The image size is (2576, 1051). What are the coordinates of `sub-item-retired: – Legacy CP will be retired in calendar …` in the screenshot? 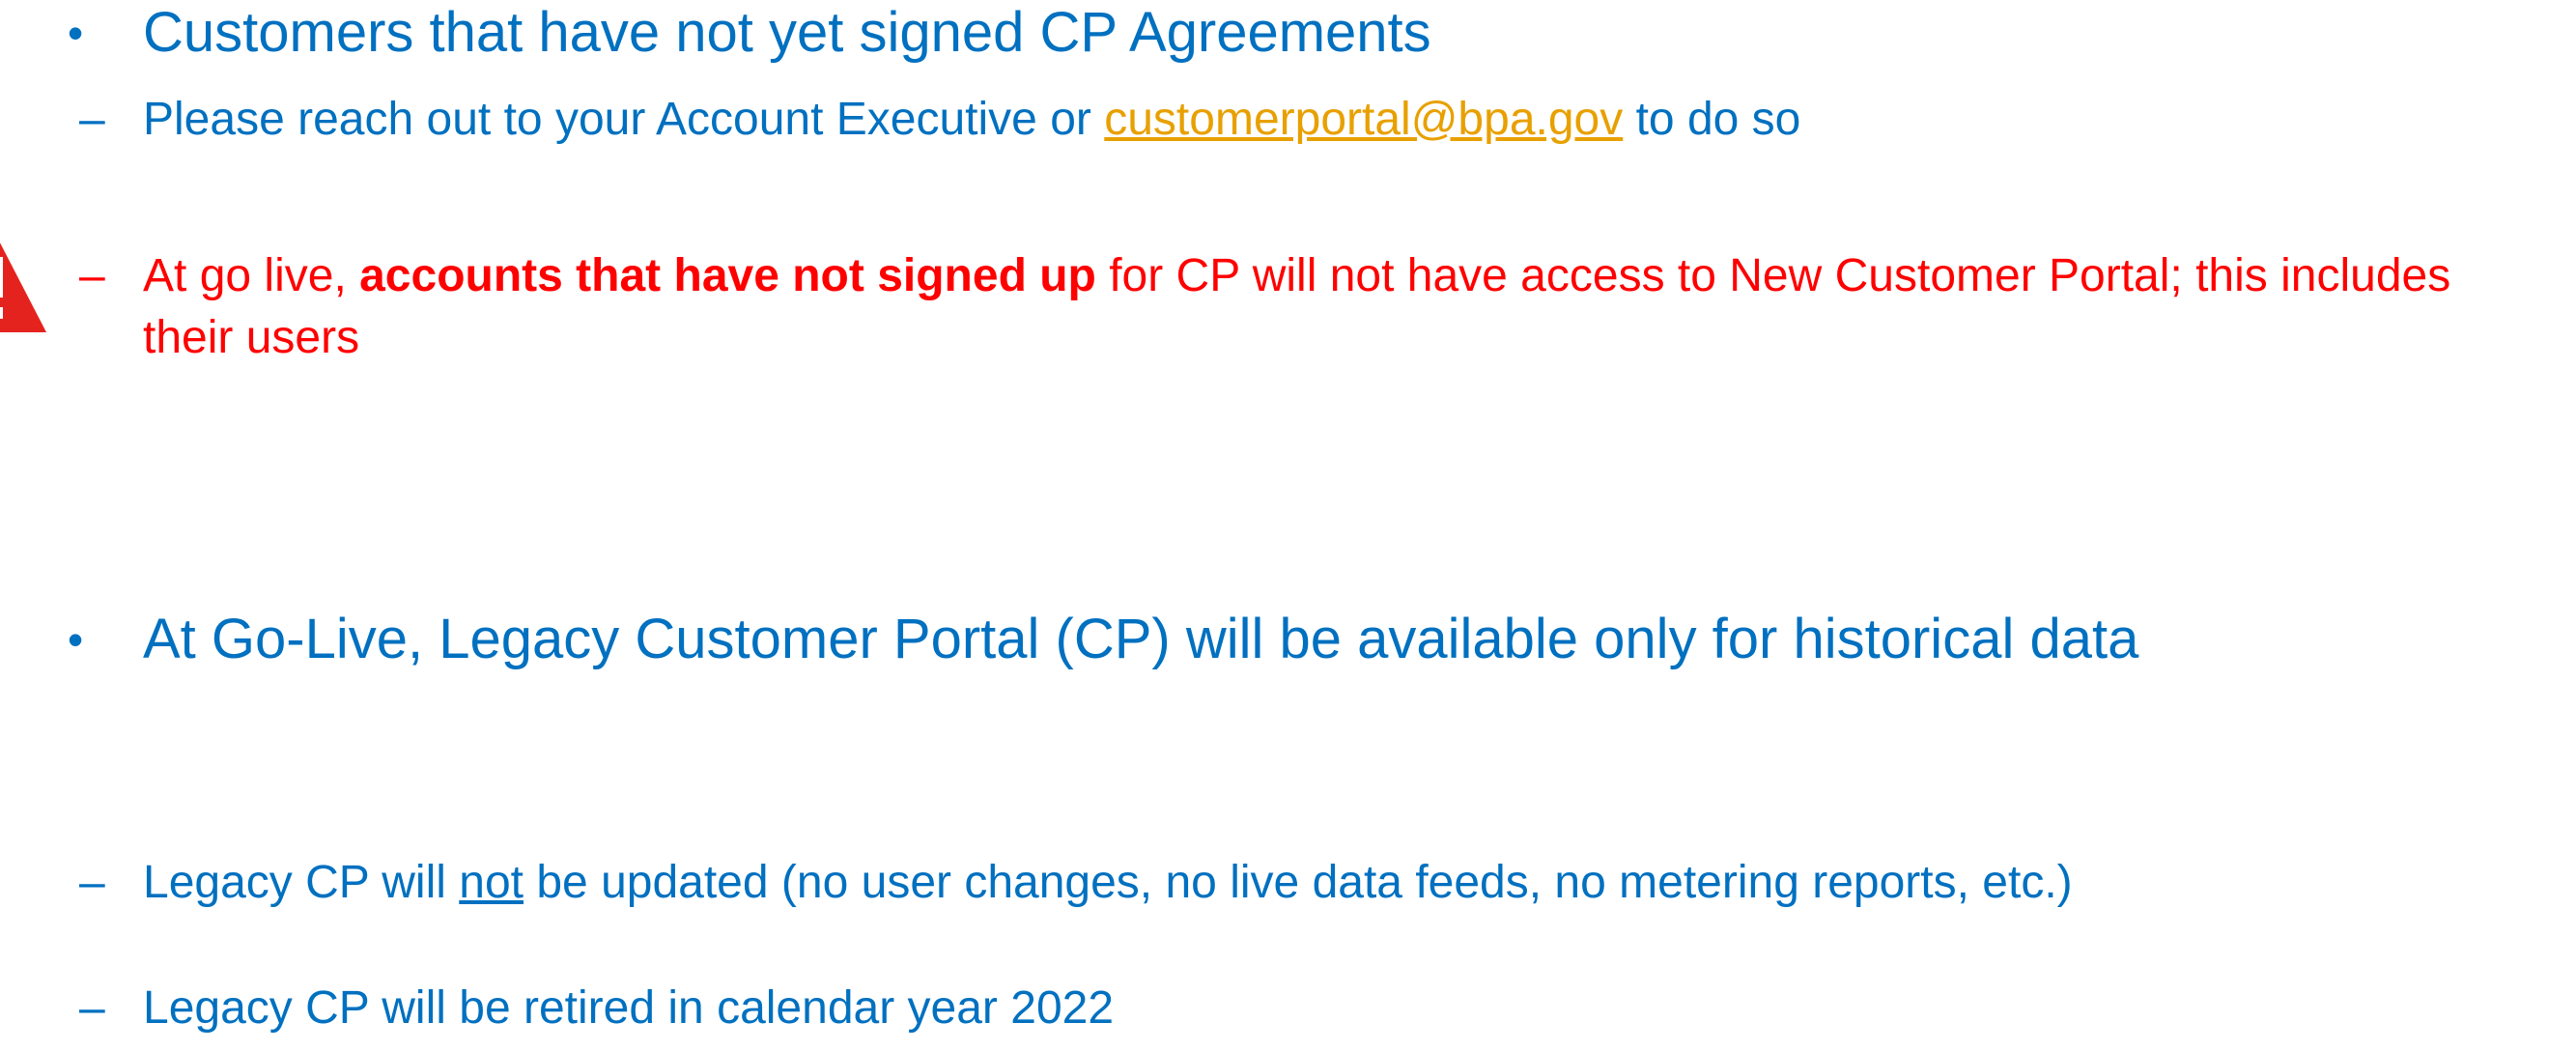 It's located at (1308, 1009).